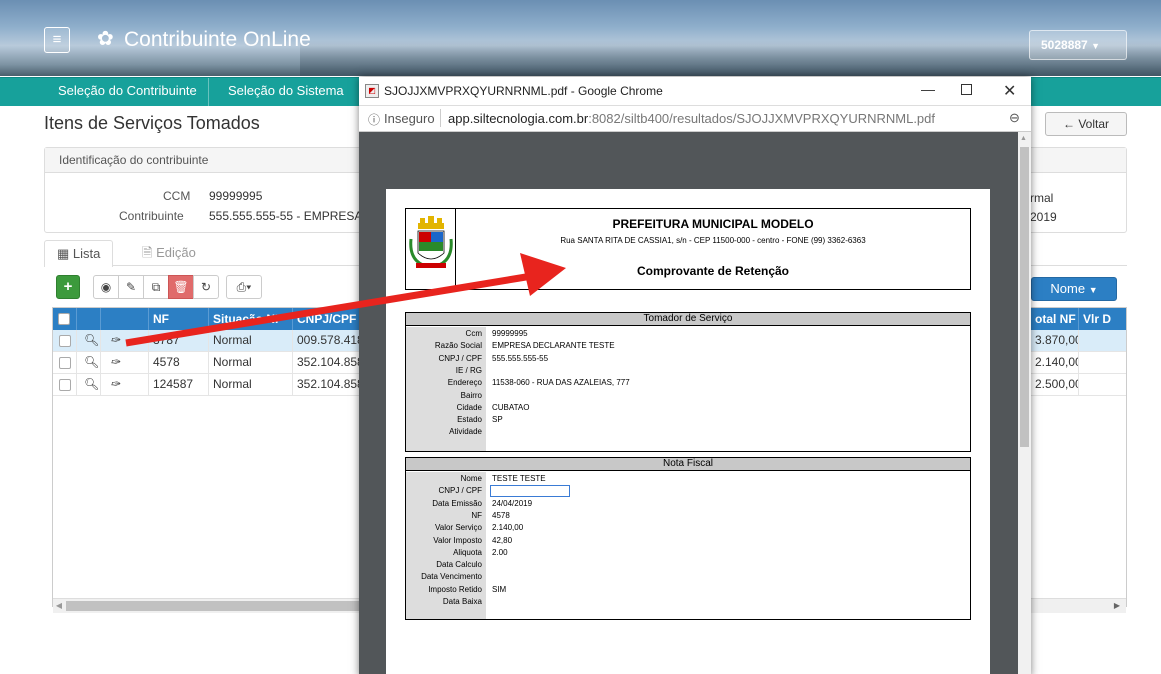 This screenshot has height=674, width=1161. What do you see at coordinates (543, 274) in the screenshot?
I see `annotation-arrow-head` at bounding box center [543, 274].